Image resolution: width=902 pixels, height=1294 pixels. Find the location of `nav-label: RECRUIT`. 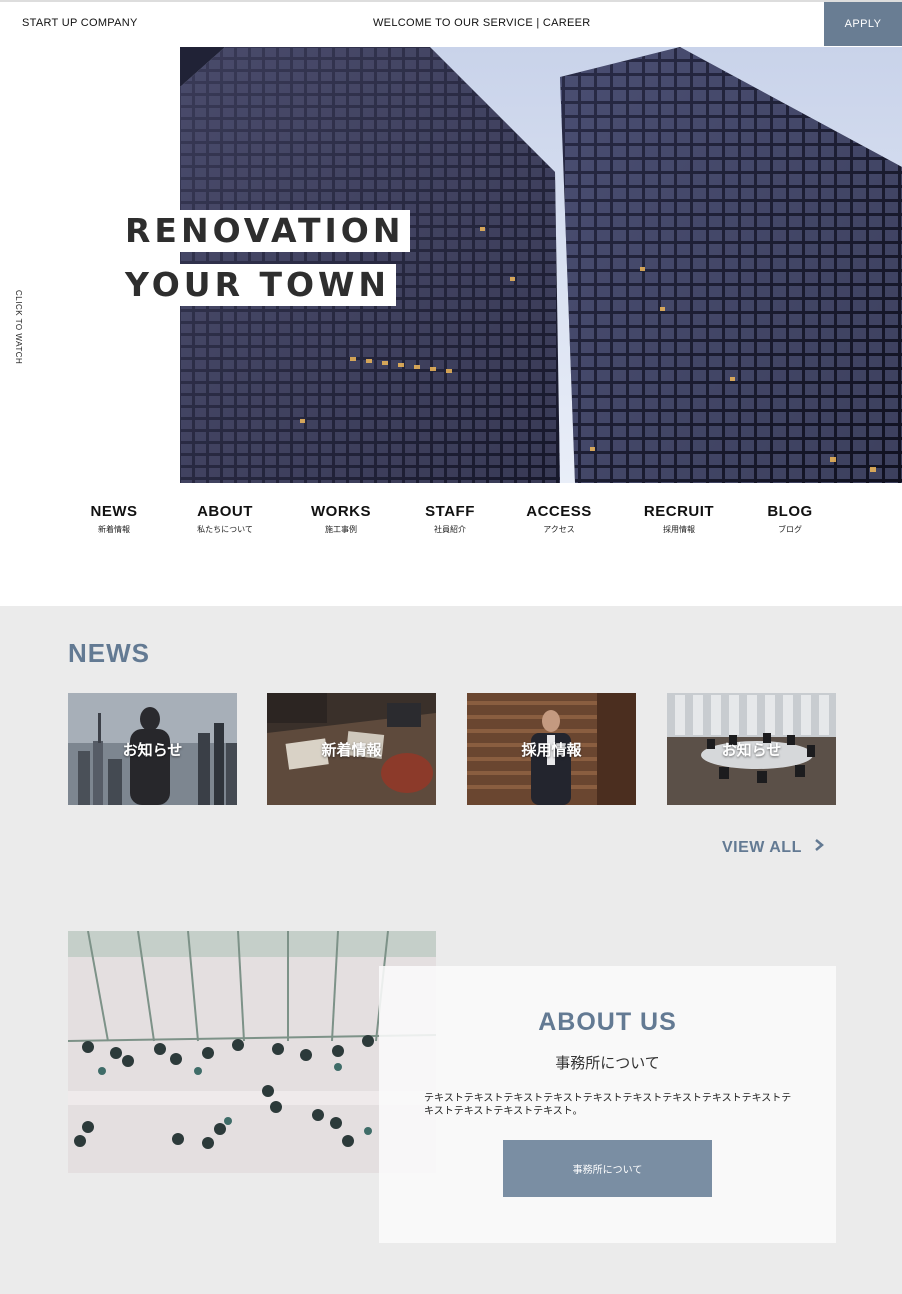

nav-label: RECRUIT is located at coordinates (679, 511).